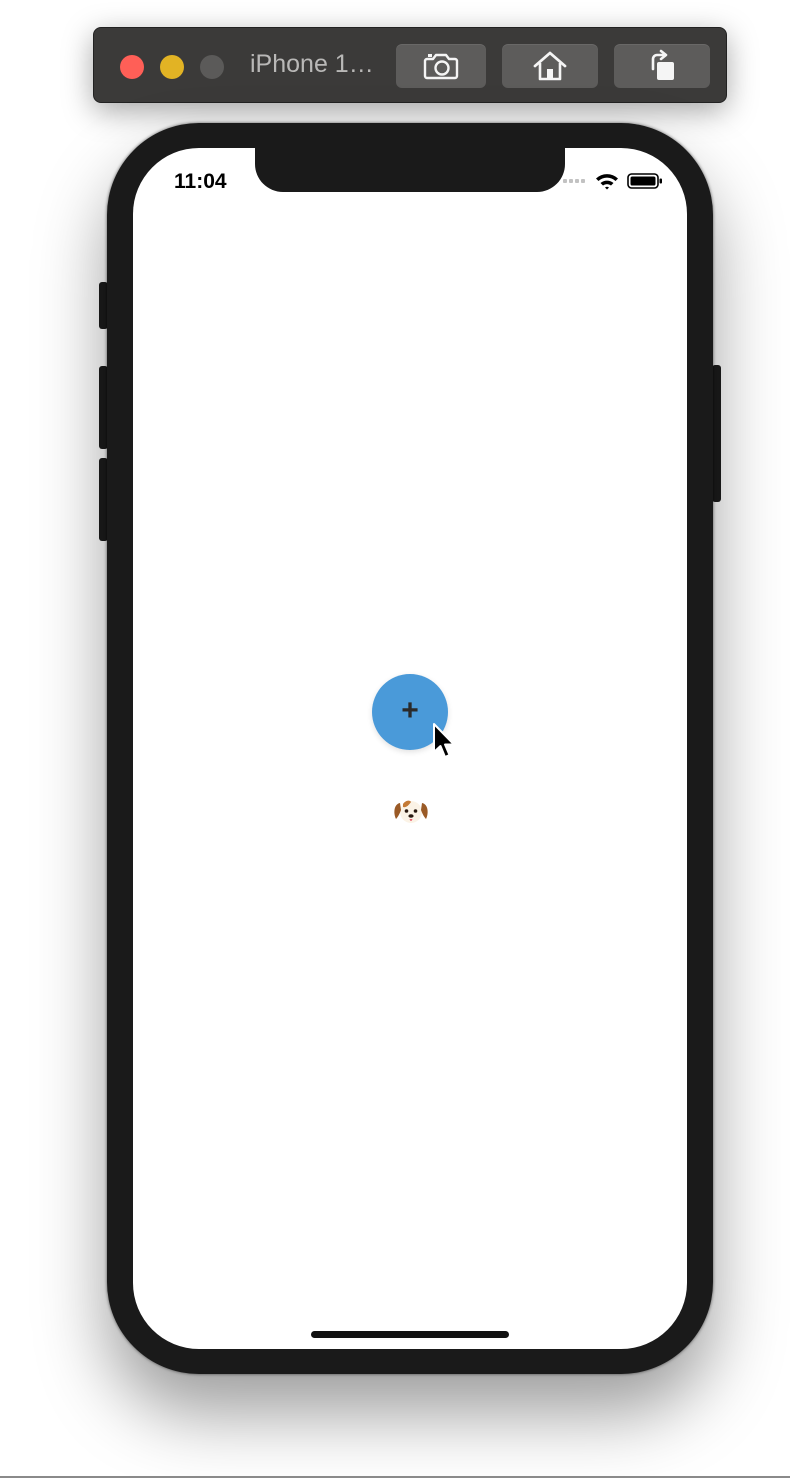 The image size is (790, 1478). I want to click on plus-icon: +, so click(410, 710).